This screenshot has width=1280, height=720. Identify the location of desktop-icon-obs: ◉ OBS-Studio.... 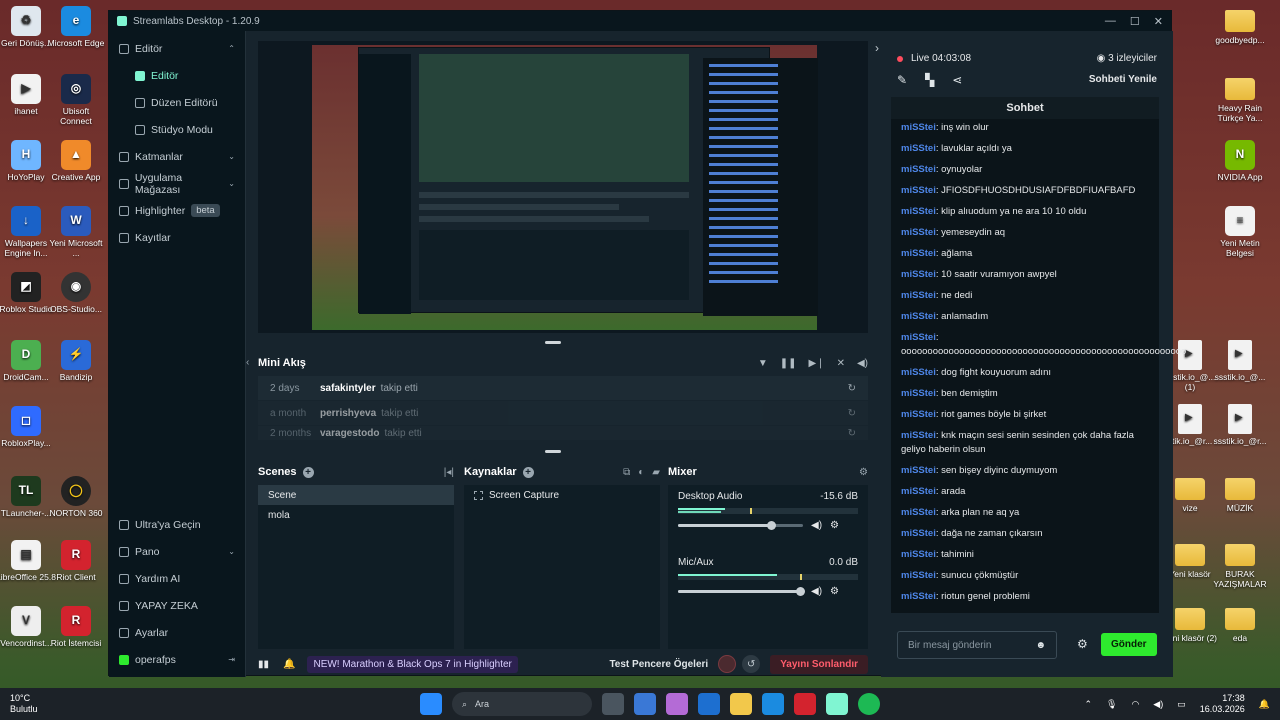
(76, 293).